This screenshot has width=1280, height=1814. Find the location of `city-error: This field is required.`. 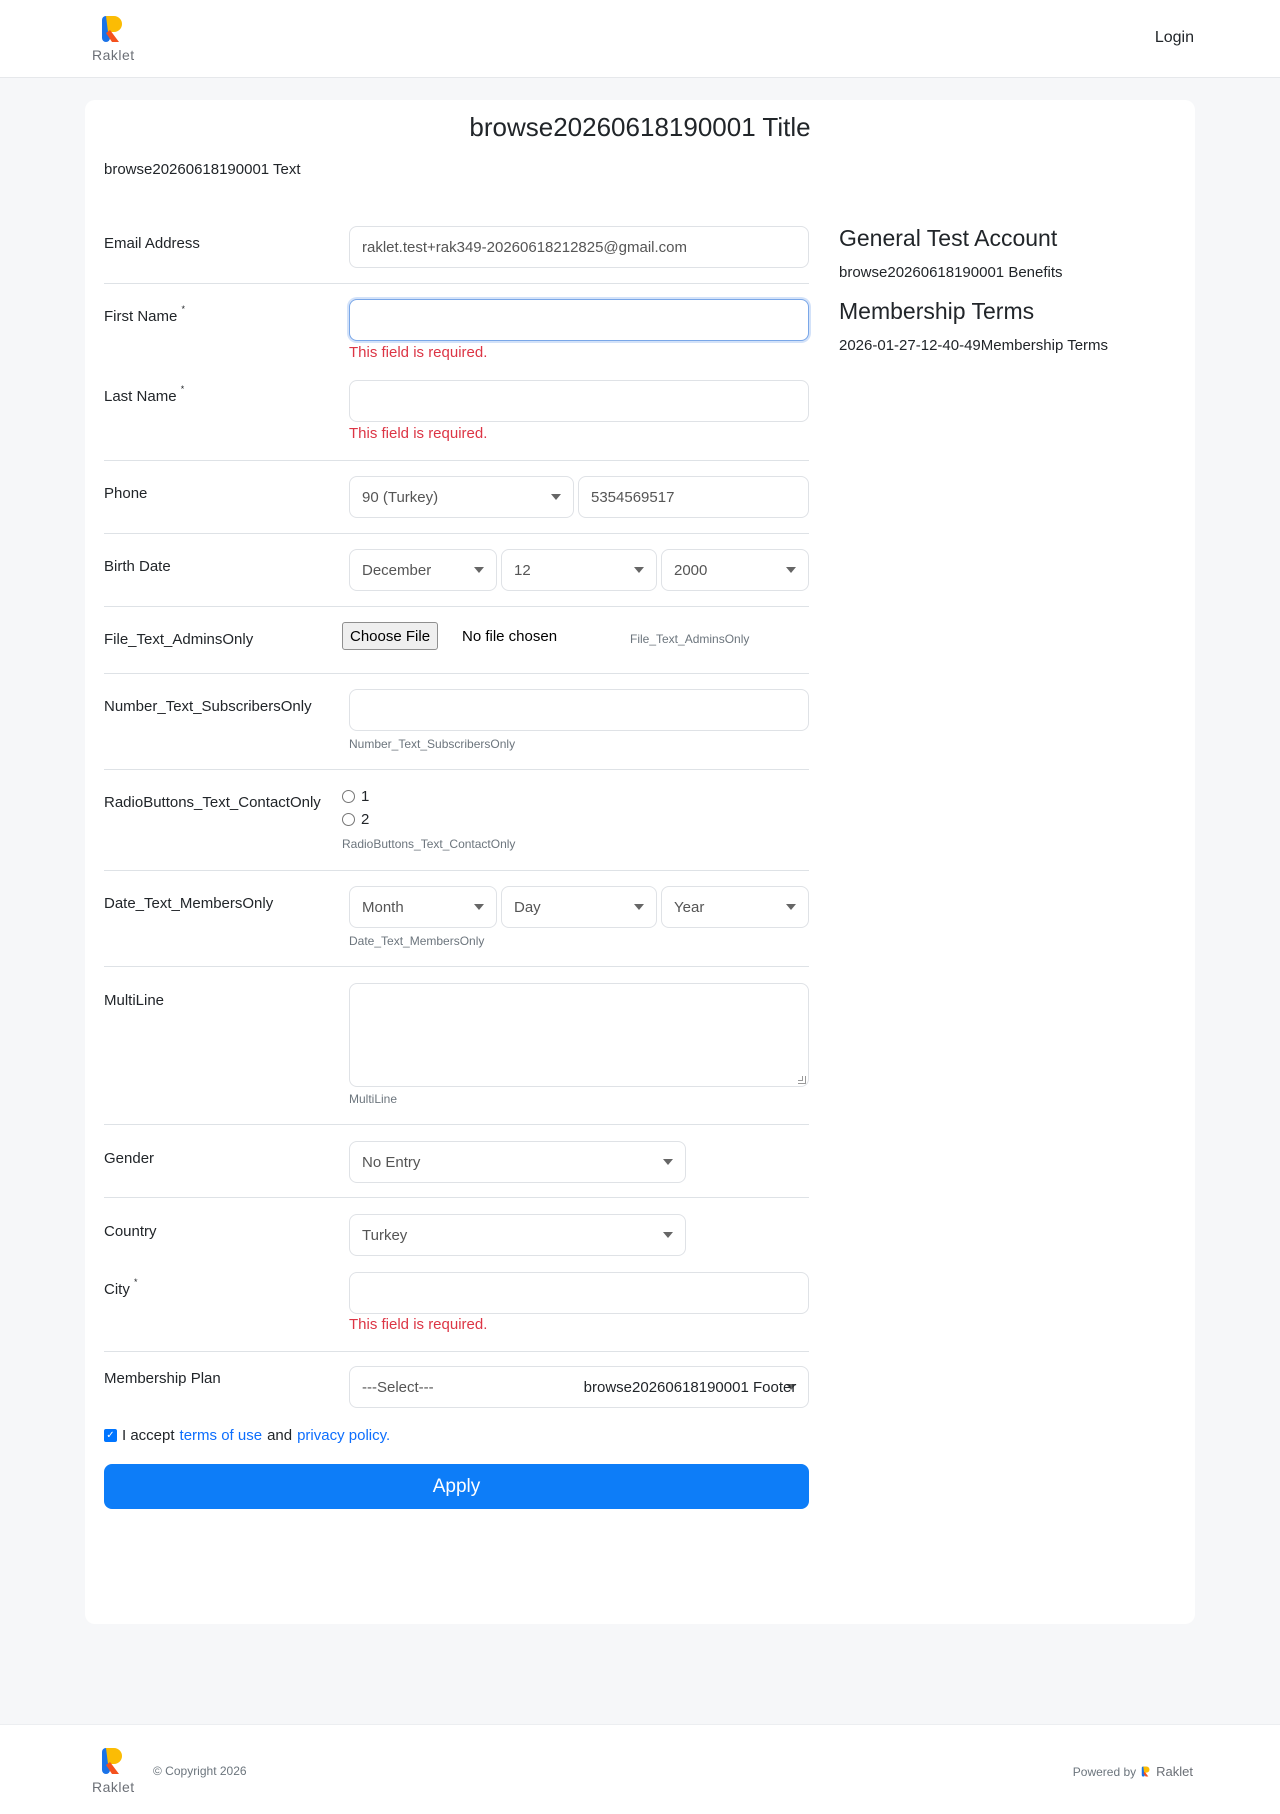

city-error: This field is required. is located at coordinates (418, 1324).